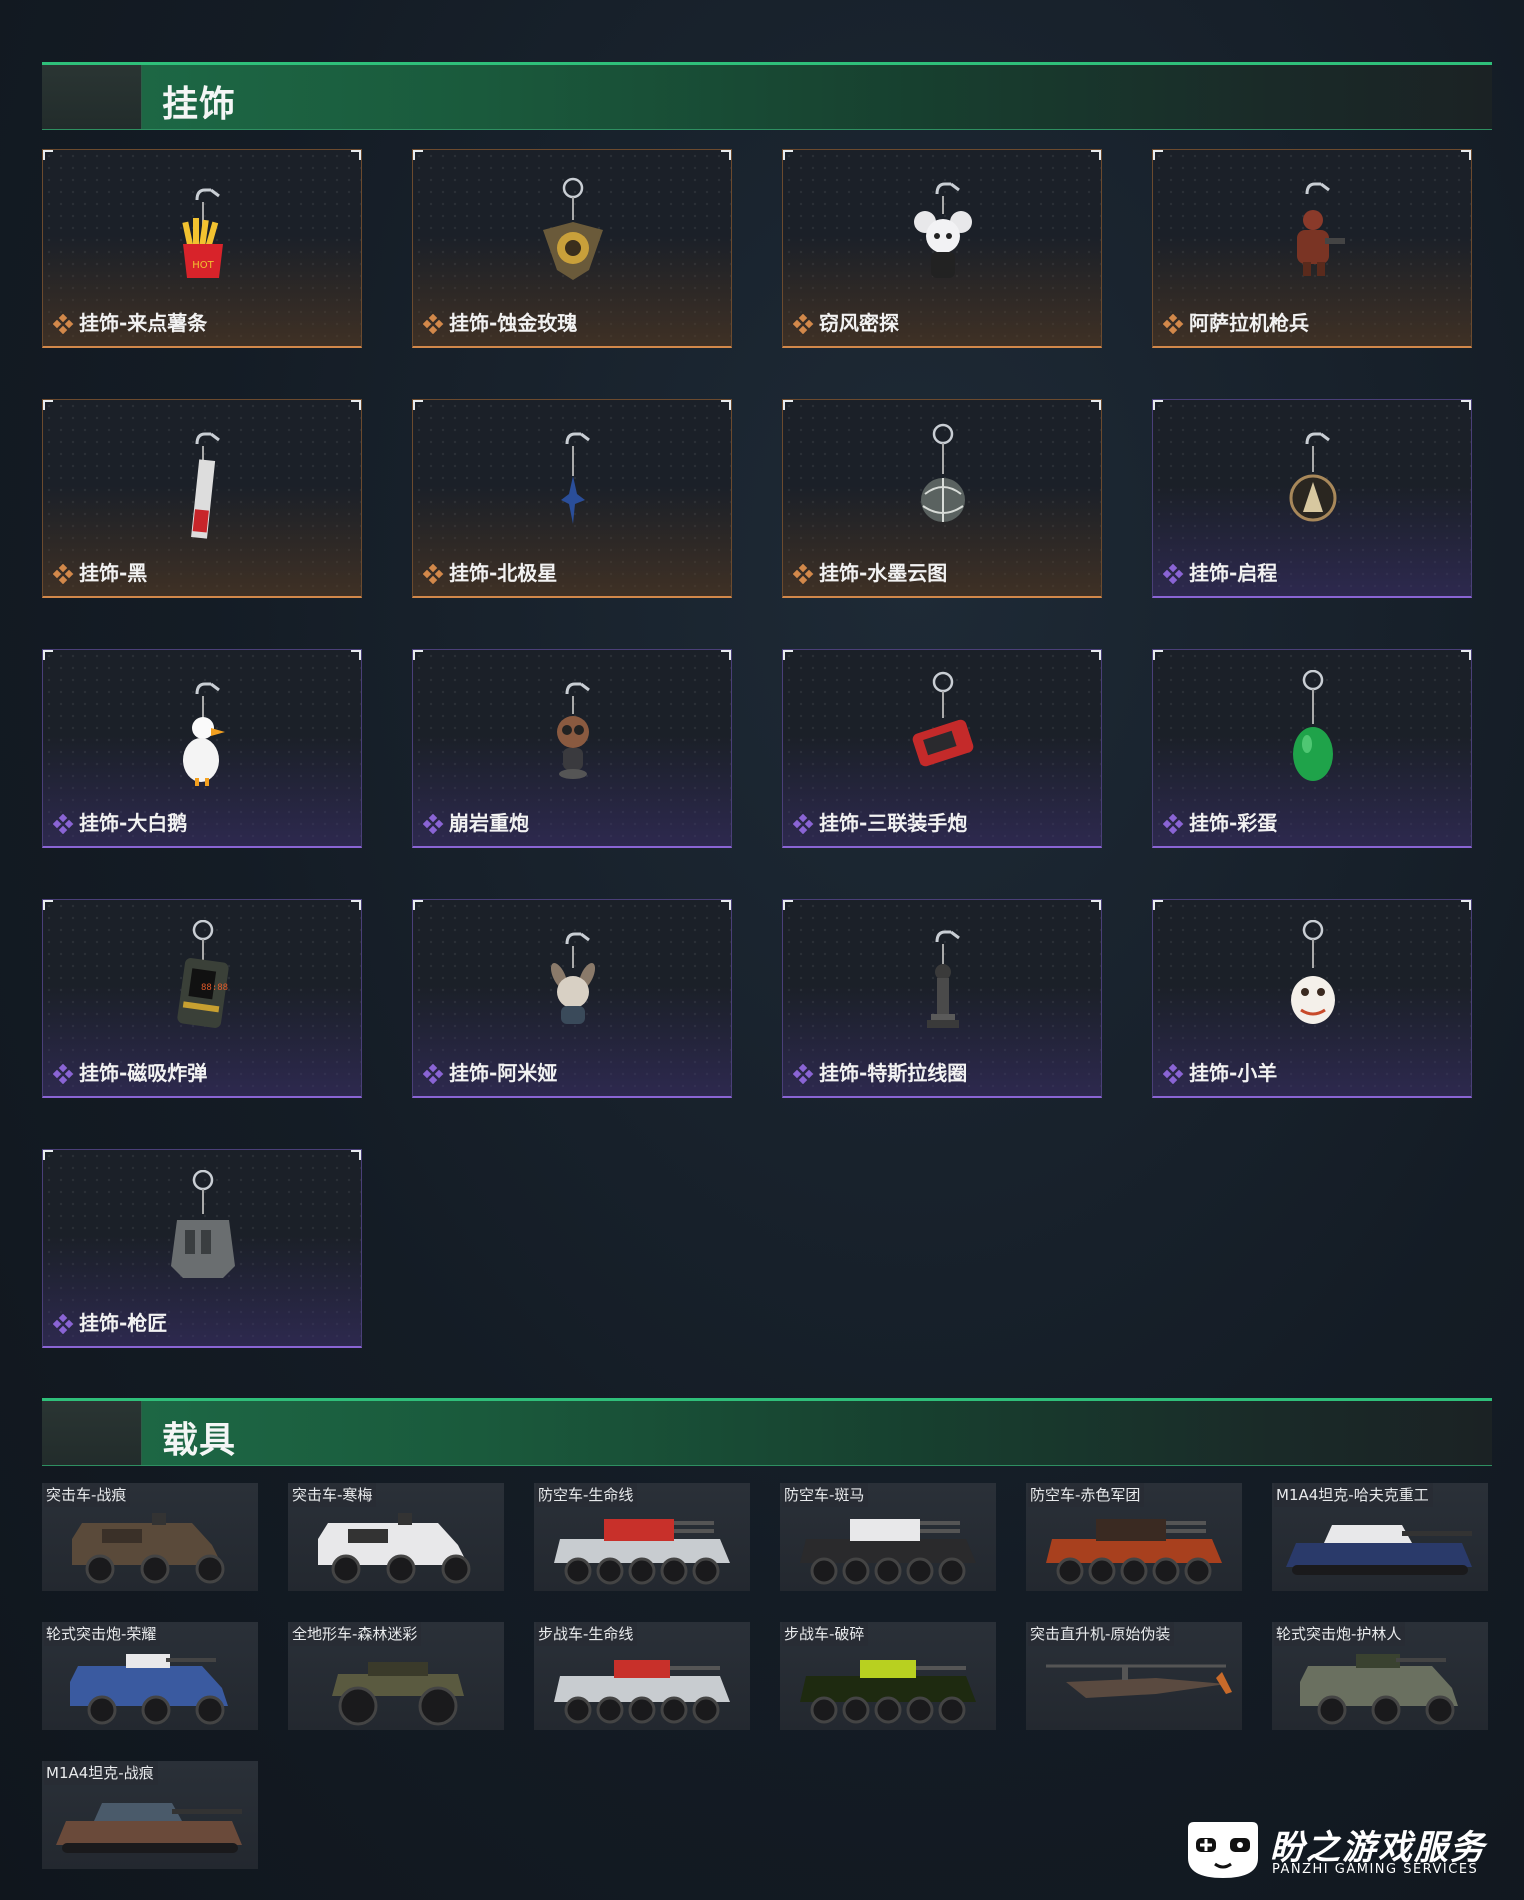  I want to click on cannon-bird-charm-icon, so click(573, 730).